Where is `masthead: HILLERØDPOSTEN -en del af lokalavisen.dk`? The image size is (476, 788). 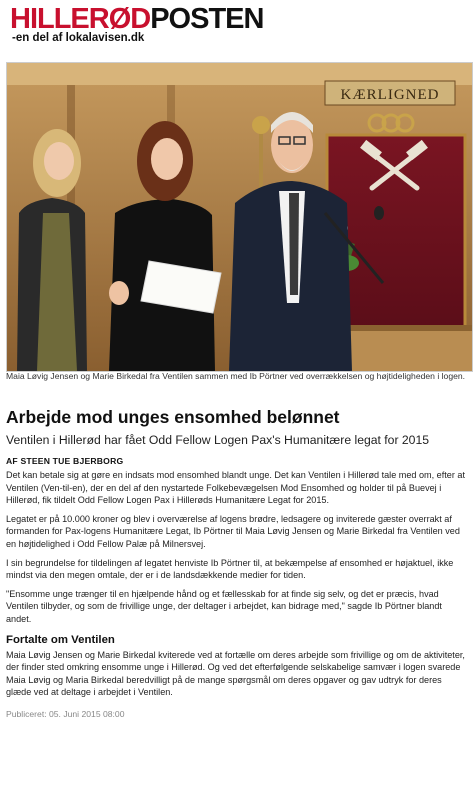
masthead: HILLERØDPOSTEN -en del af lokalavisen.dk is located at coordinates (240, 28).